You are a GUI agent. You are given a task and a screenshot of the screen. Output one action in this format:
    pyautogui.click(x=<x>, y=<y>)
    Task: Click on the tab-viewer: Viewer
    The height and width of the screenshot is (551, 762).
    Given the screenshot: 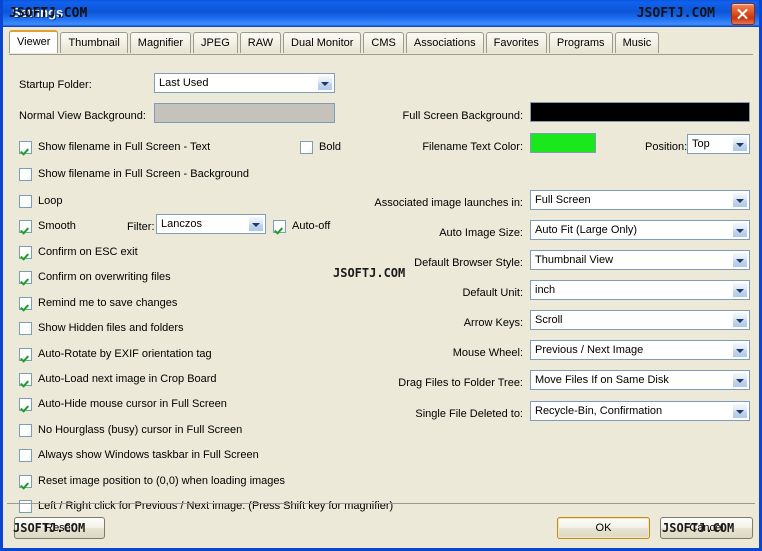 What is the action you would take?
    pyautogui.click(x=34, y=41)
    